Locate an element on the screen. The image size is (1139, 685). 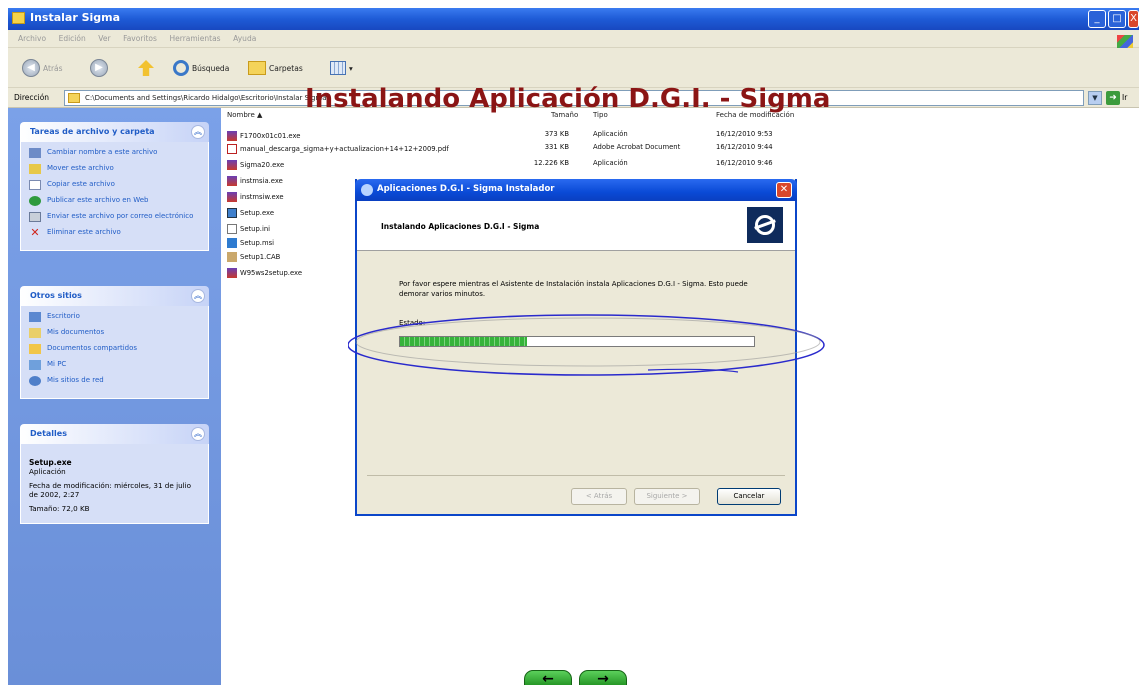
maximize-button: □ is located at coordinates (1117, 19).